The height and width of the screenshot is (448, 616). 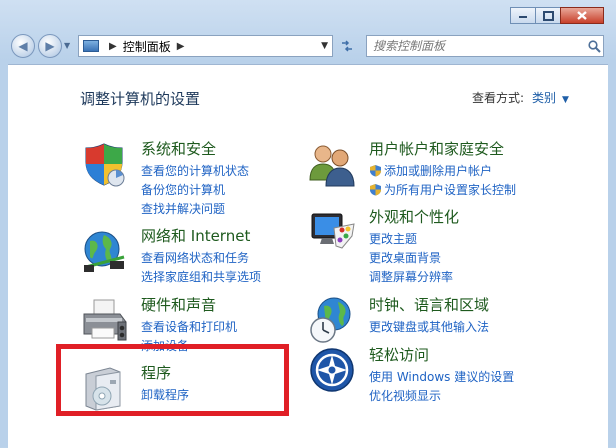 I want to click on link-view-network-status: 查看网络状态和任务, so click(x=201, y=258).